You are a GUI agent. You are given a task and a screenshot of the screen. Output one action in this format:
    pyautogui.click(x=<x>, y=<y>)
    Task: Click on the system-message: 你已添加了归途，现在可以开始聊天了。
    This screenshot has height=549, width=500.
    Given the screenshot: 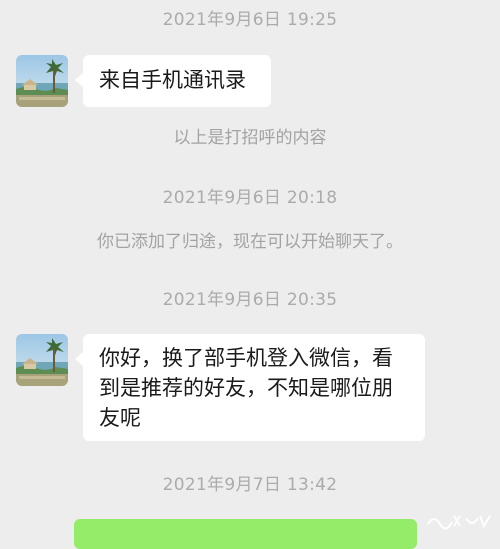 What is the action you would take?
    pyautogui.click(x=250, y=242)
    